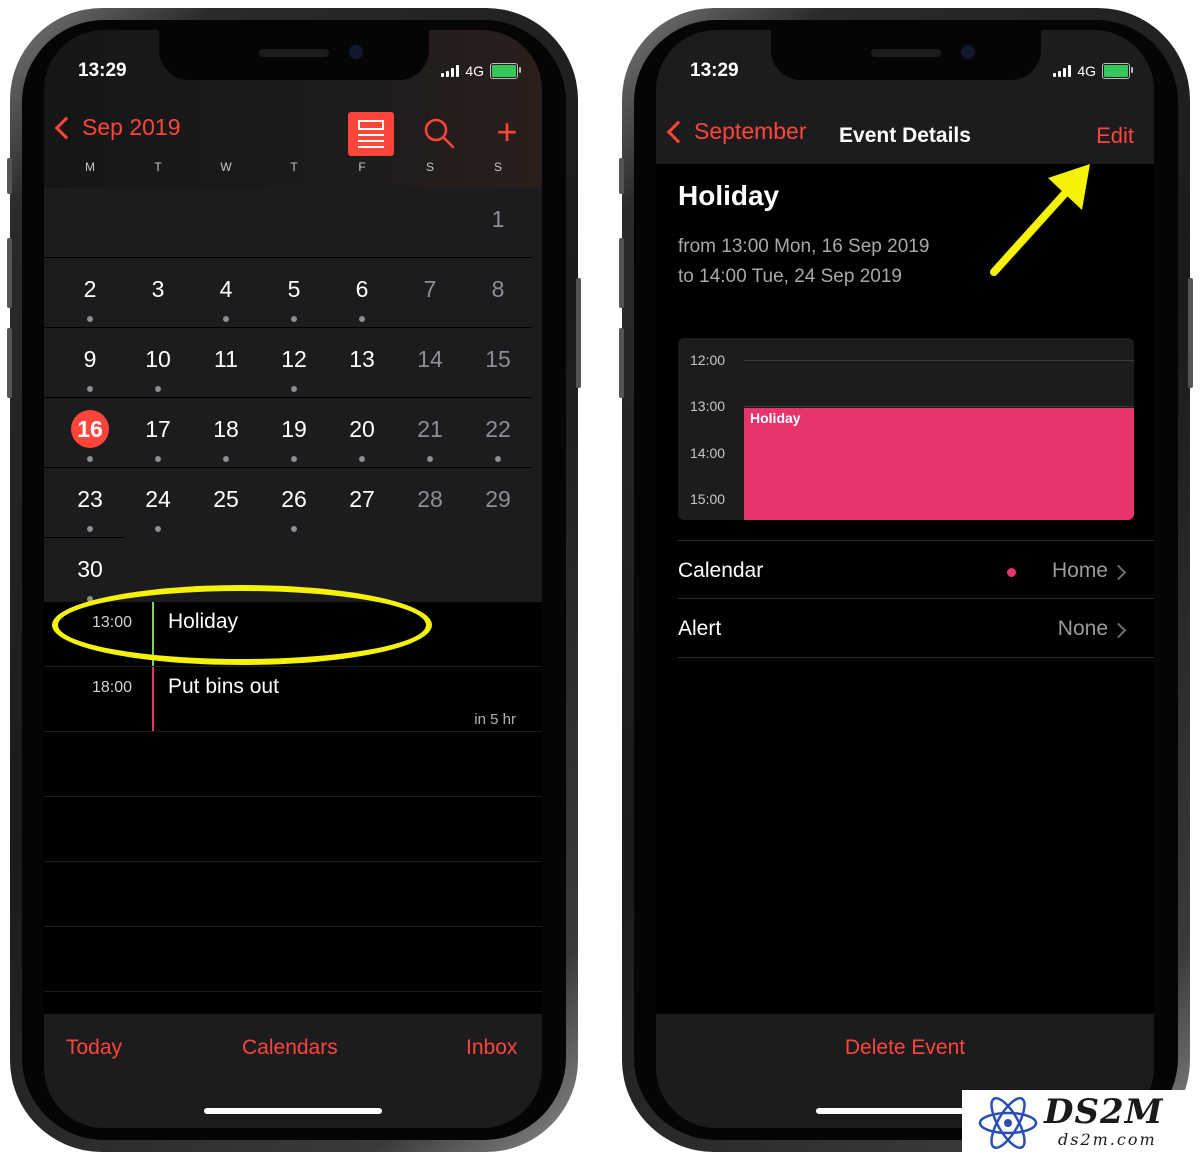  Describe the element at coordinates (497, 167) in the screenshot. I see `weekday-label: S` at that location.